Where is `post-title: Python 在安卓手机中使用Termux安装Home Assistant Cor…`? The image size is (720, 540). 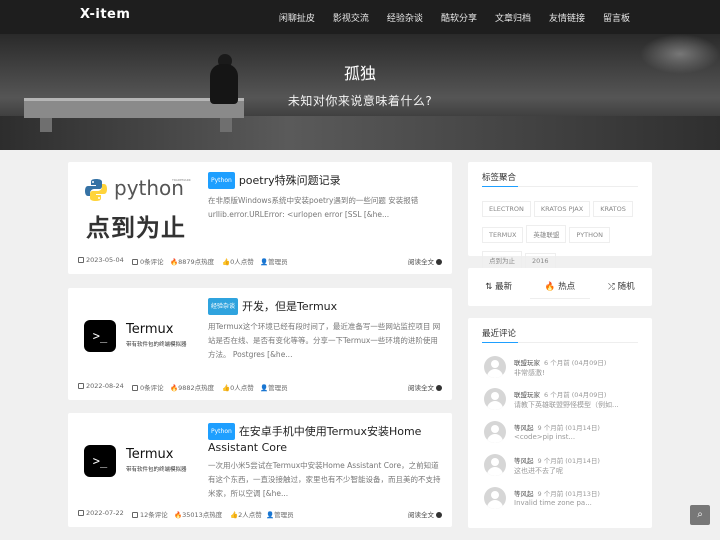 post-title: Python 在安卓手机中使用Termux安装Home Assistant Cor… is located at coordinates (326, 439).